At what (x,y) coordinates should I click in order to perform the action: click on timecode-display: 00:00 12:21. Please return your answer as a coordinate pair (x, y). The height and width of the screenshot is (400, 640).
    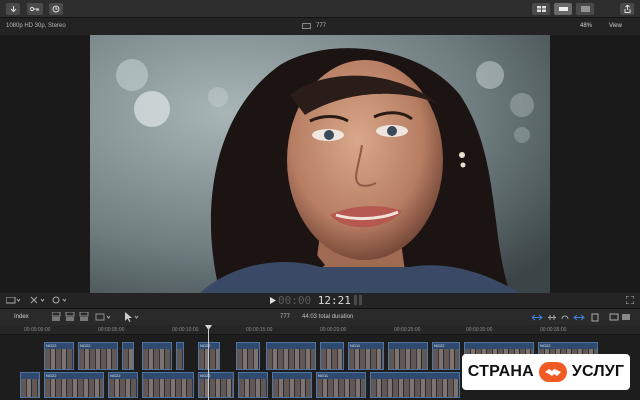
    Looking at the image, I should click on (314, 300).